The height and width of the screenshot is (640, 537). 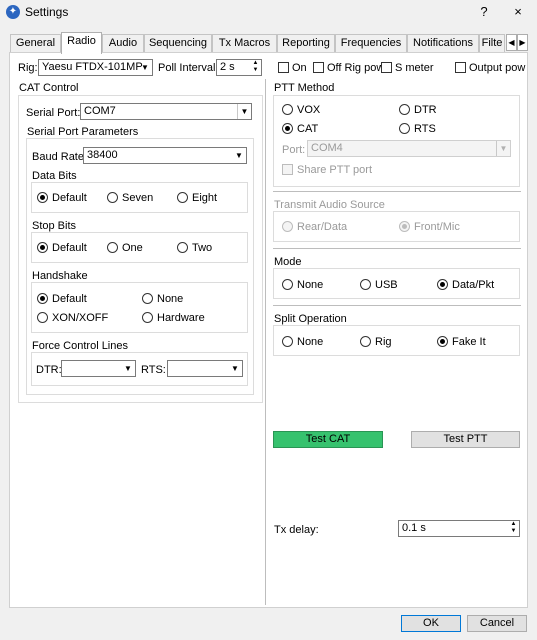 I want to click on handshake-xonxoff-label: XON/XOFF, so click(x=80, y=318).